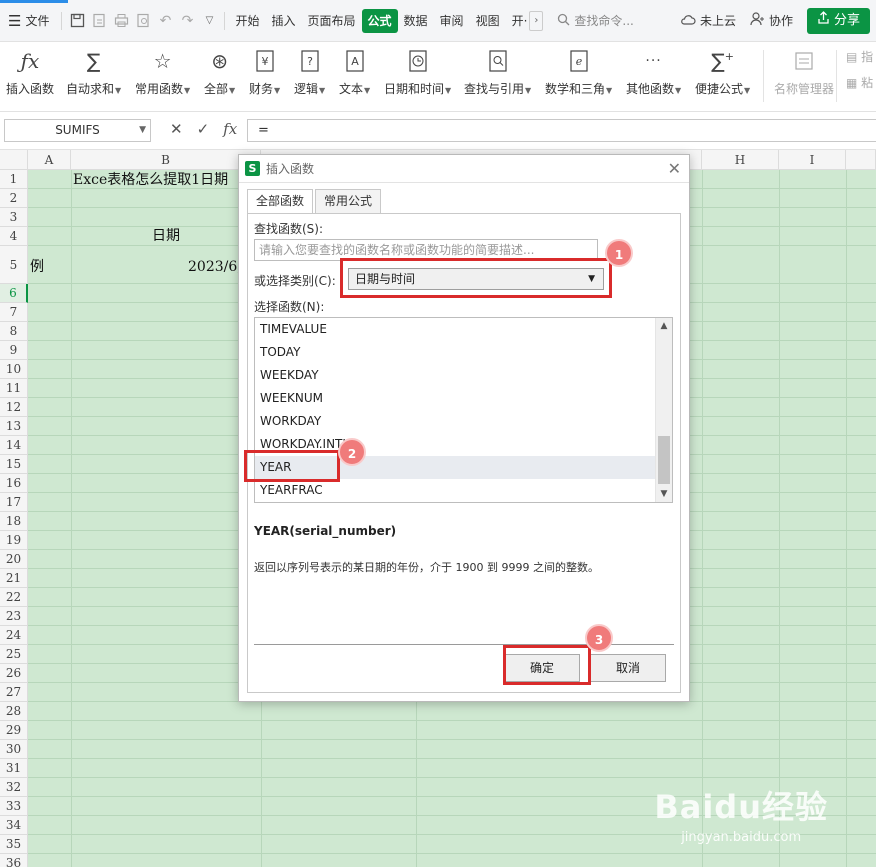 The height and width of the screenshot is (867, 876). What do you see at coordinates (14, 730) in the screenshot?
I see `row-header-29: 29` at bounding box center [14, 730].